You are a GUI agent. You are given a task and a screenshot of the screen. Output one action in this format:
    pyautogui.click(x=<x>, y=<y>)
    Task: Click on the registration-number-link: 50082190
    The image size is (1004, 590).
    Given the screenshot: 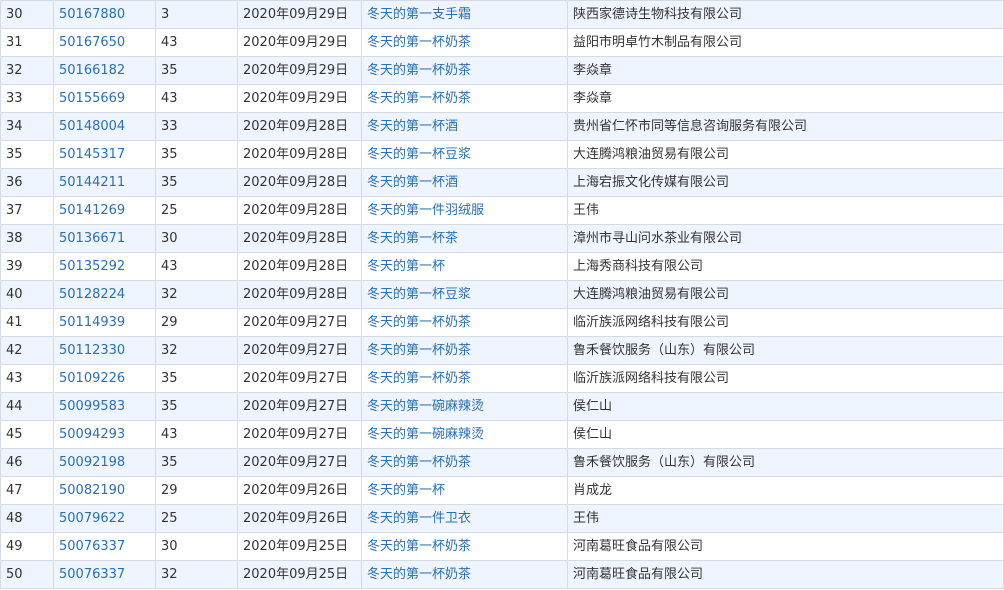 What is the action you would take?
    pyautogui.click(x=104, y=490)
    